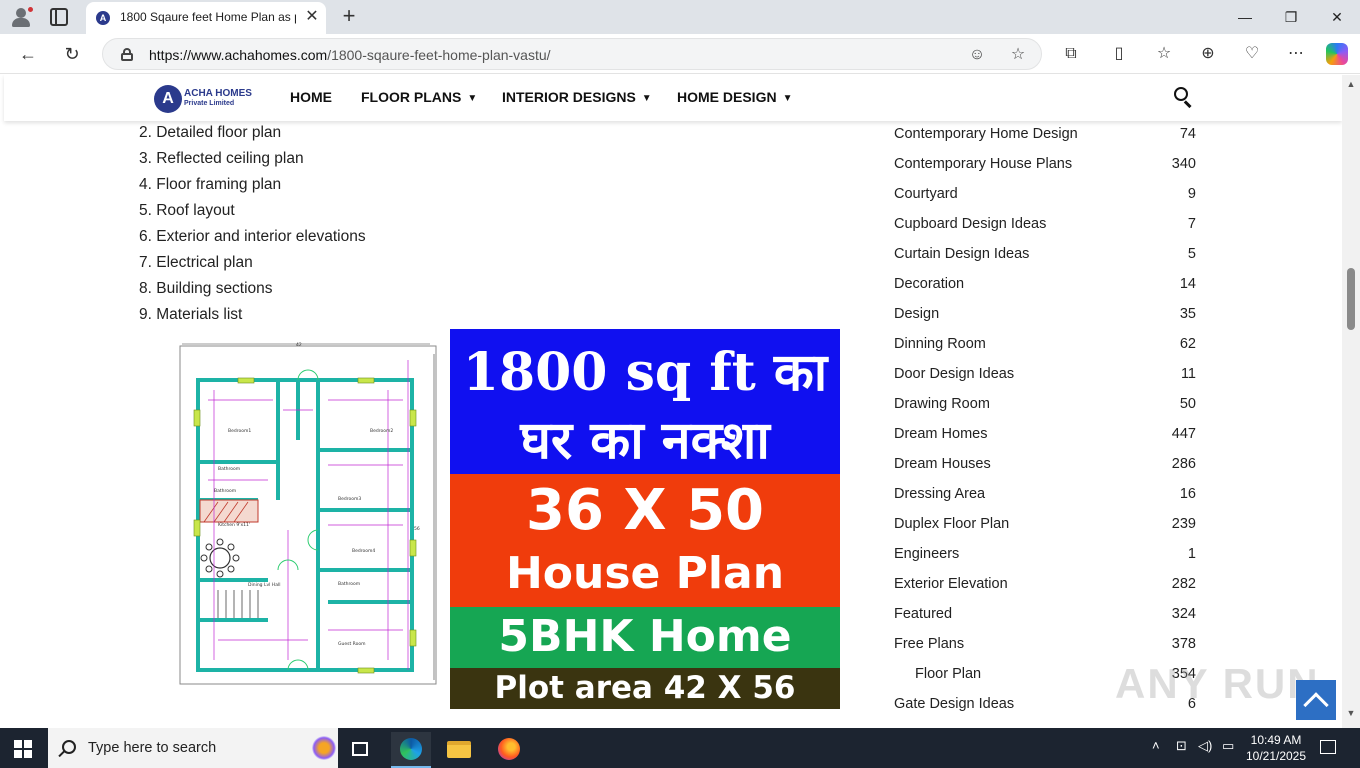 The height and width of the screenshot is (768, 1360). What do you see at coordinates (1217, 683) in the screenshot?
I see `watermark: ANY RUN` at bounding box center [1217, 683].